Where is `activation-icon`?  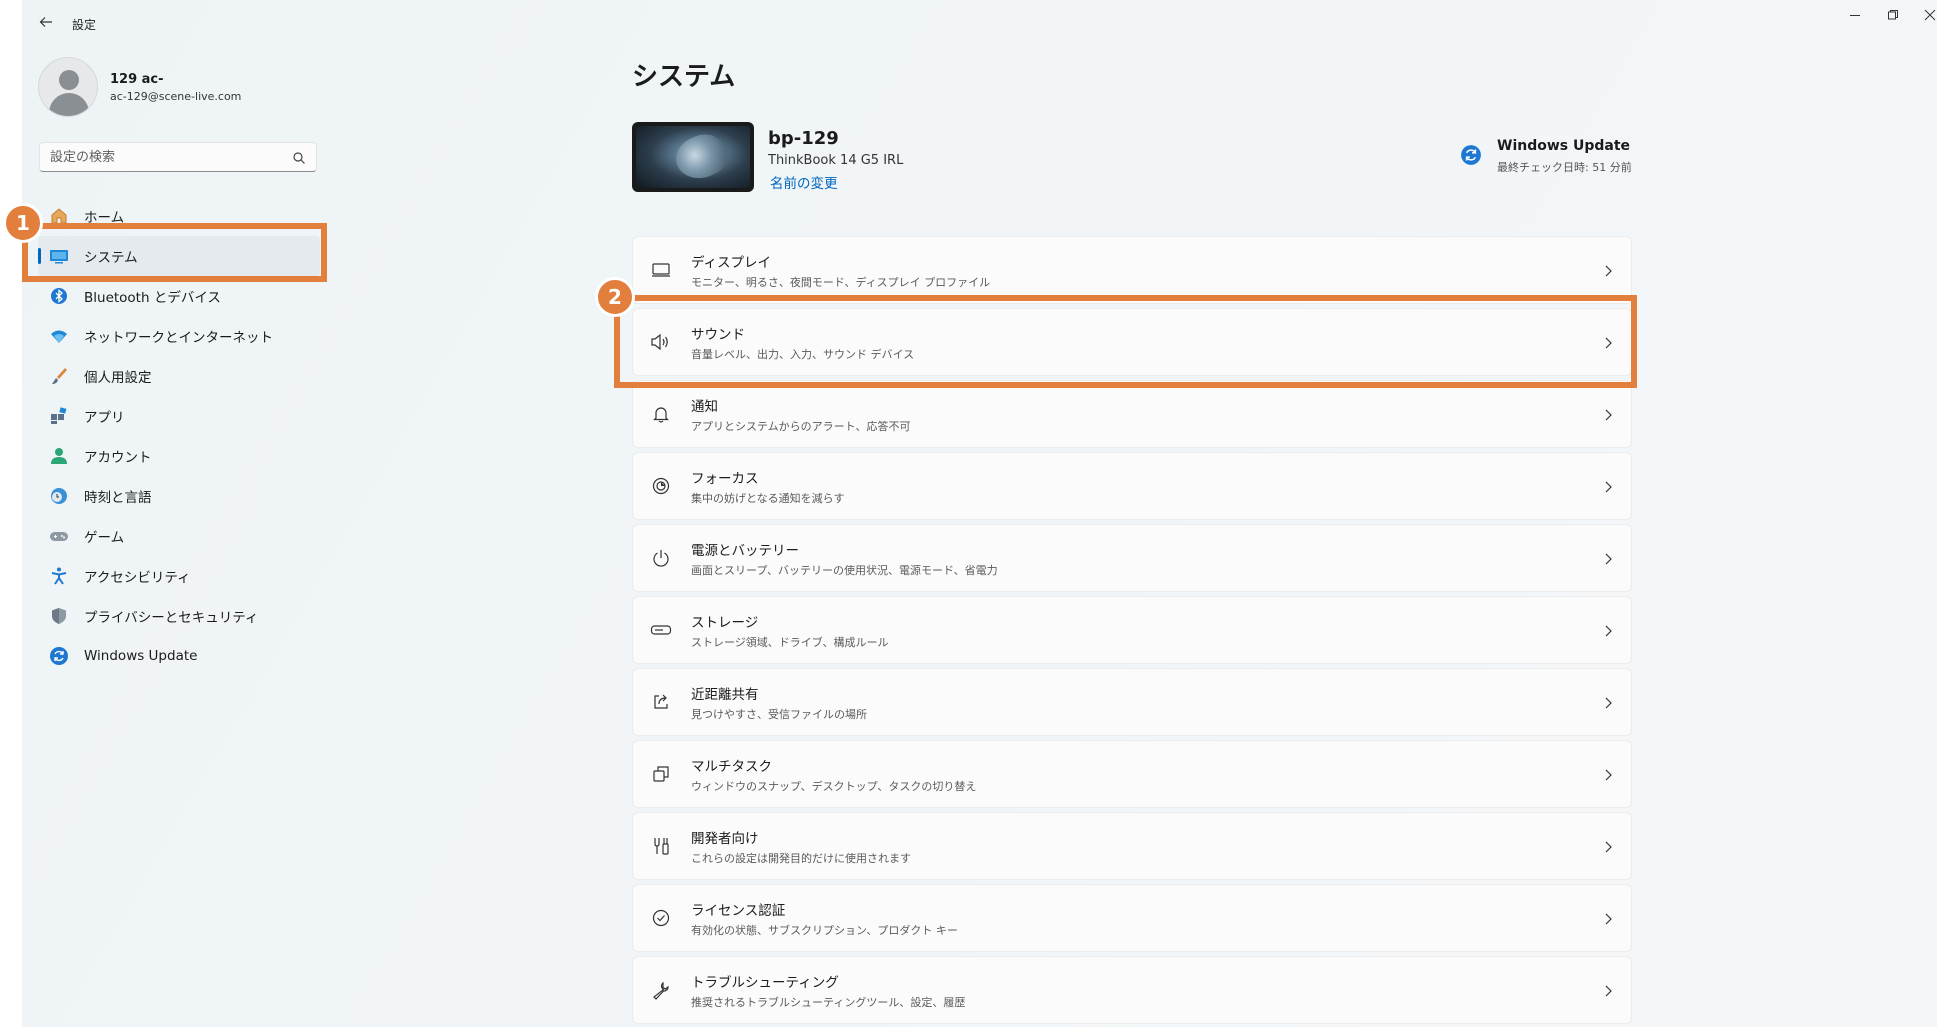
activation-icon is located at coordinates (661, 918).